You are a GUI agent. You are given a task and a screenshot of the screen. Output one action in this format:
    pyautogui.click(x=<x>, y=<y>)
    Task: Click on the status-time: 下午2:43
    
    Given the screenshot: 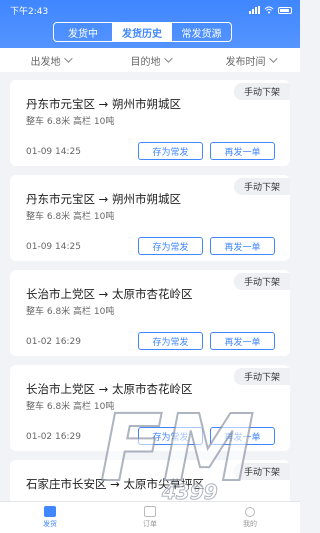 What is the action you would take?
    pyautogui.click(x=29, y=11)
    